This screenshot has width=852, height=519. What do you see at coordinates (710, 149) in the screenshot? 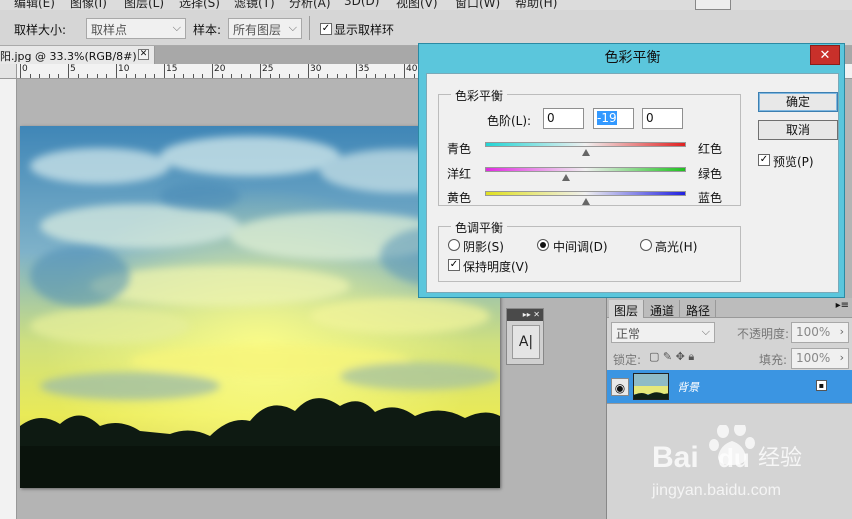
I see `slider-label-red: 红色` at bounding box center [710, 149].